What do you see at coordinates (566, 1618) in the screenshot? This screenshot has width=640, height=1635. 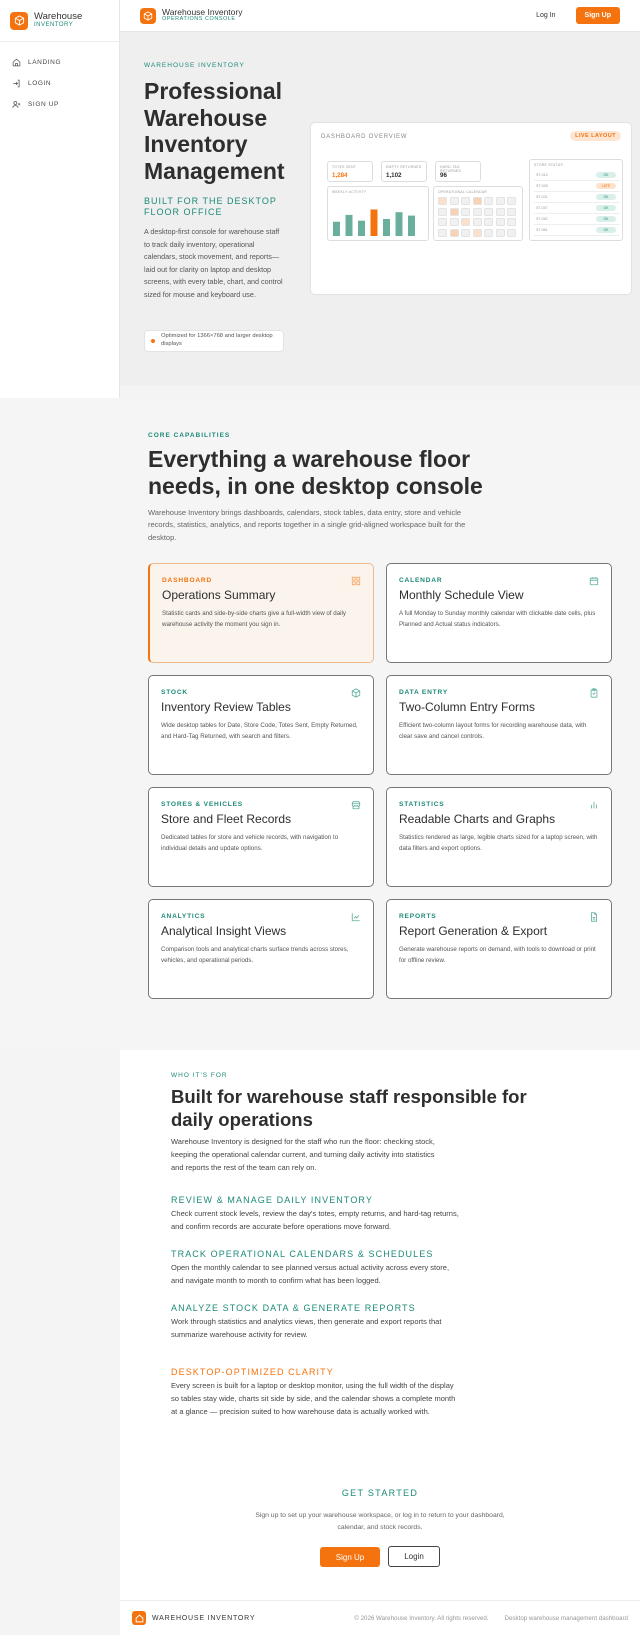 I see `footer-tagline: Desktop warehouse management dashboard` at bounding box center [566, 1618].